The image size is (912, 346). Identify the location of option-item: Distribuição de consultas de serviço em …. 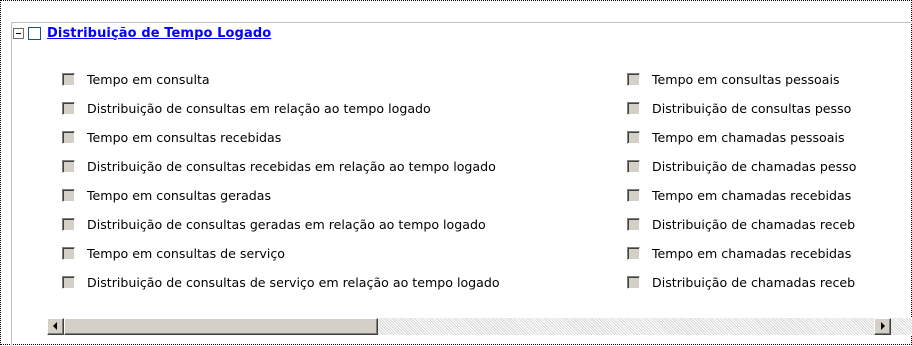
(342, 282).